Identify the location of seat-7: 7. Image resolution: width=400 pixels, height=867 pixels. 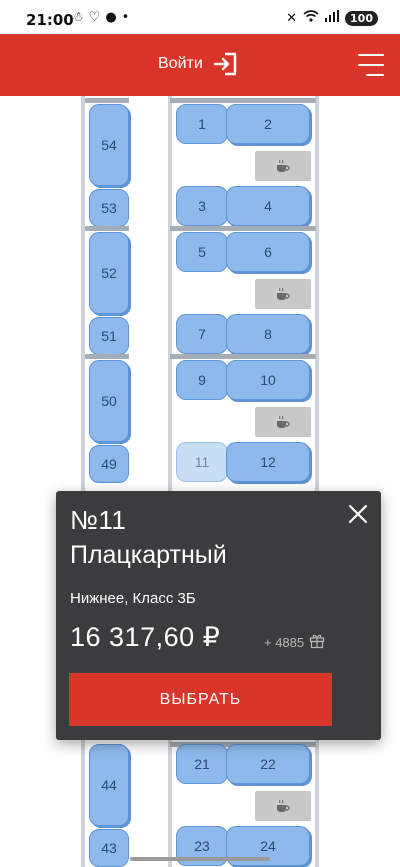
(202, 334).